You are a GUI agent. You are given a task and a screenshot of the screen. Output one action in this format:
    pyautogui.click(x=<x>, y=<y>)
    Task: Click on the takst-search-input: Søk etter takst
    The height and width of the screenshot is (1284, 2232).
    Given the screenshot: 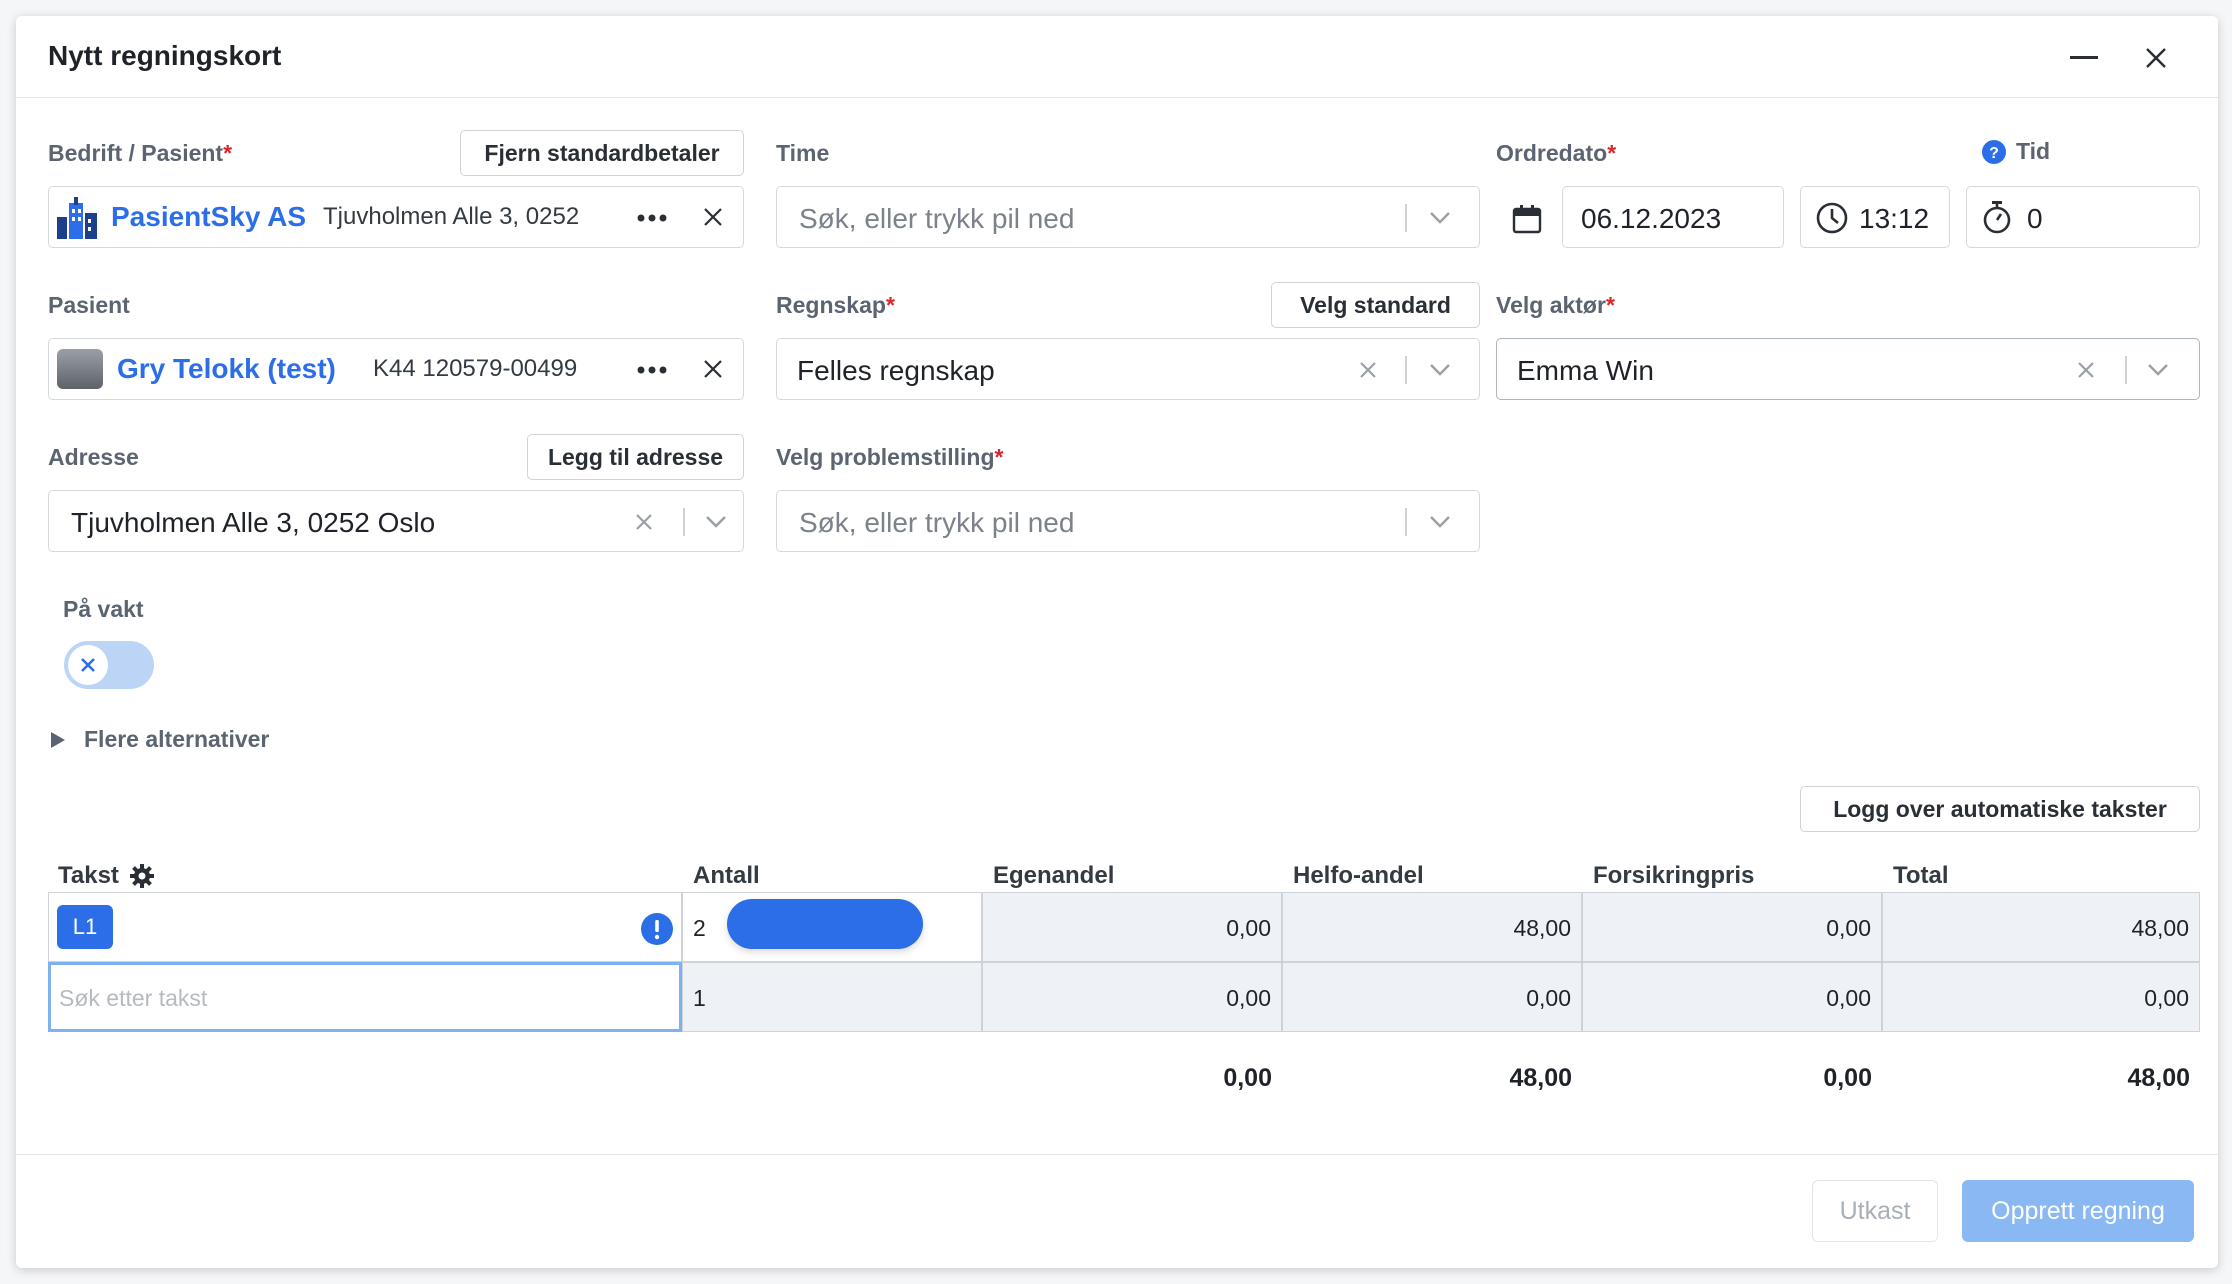 What is the action you would take?
    pyautogui.click(x=365, y=997)
    